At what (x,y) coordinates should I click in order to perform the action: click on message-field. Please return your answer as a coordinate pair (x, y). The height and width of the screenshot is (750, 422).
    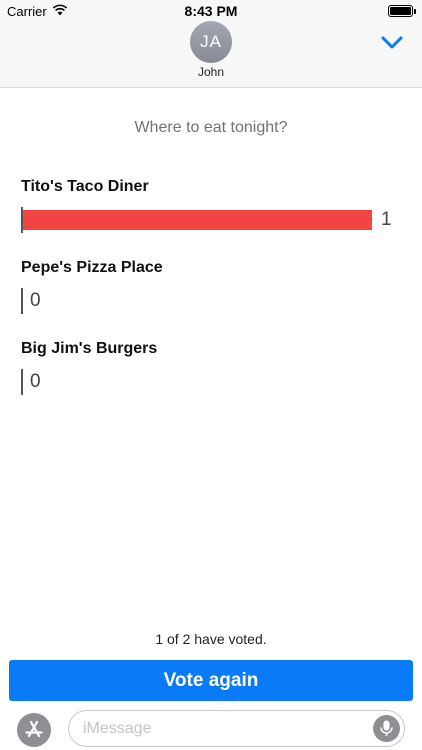
    Looking at the image, I should click on (236, 728).